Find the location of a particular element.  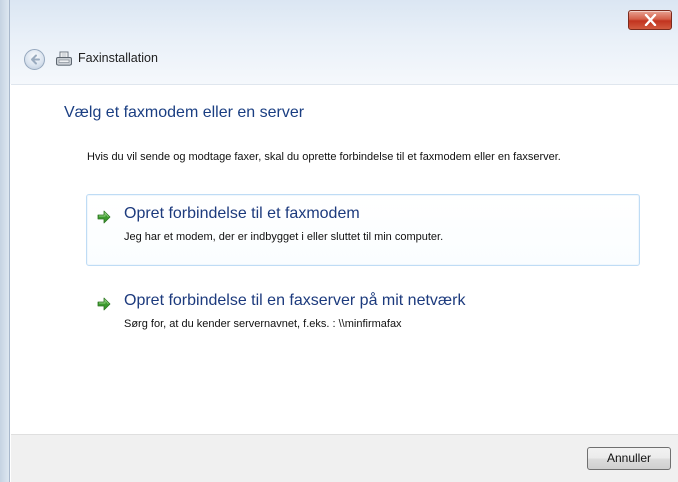

titlebar-divider is located at coordinates (344, 84).